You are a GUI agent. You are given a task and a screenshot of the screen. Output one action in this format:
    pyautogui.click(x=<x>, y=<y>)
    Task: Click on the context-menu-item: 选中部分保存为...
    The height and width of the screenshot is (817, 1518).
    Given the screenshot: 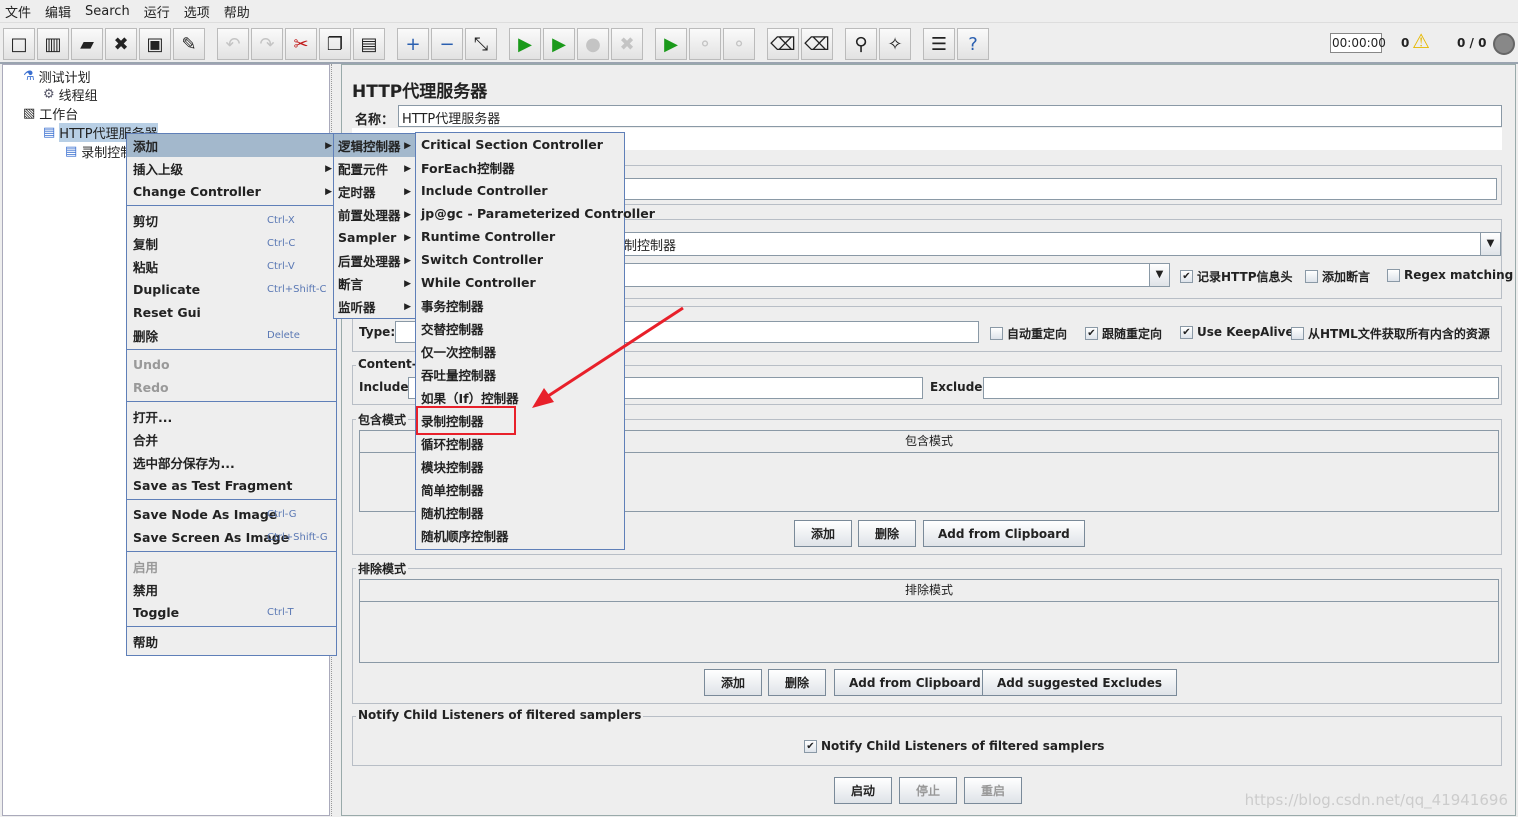 What is the action you would take?
    pyautogui.click(x=231, y=462)
    